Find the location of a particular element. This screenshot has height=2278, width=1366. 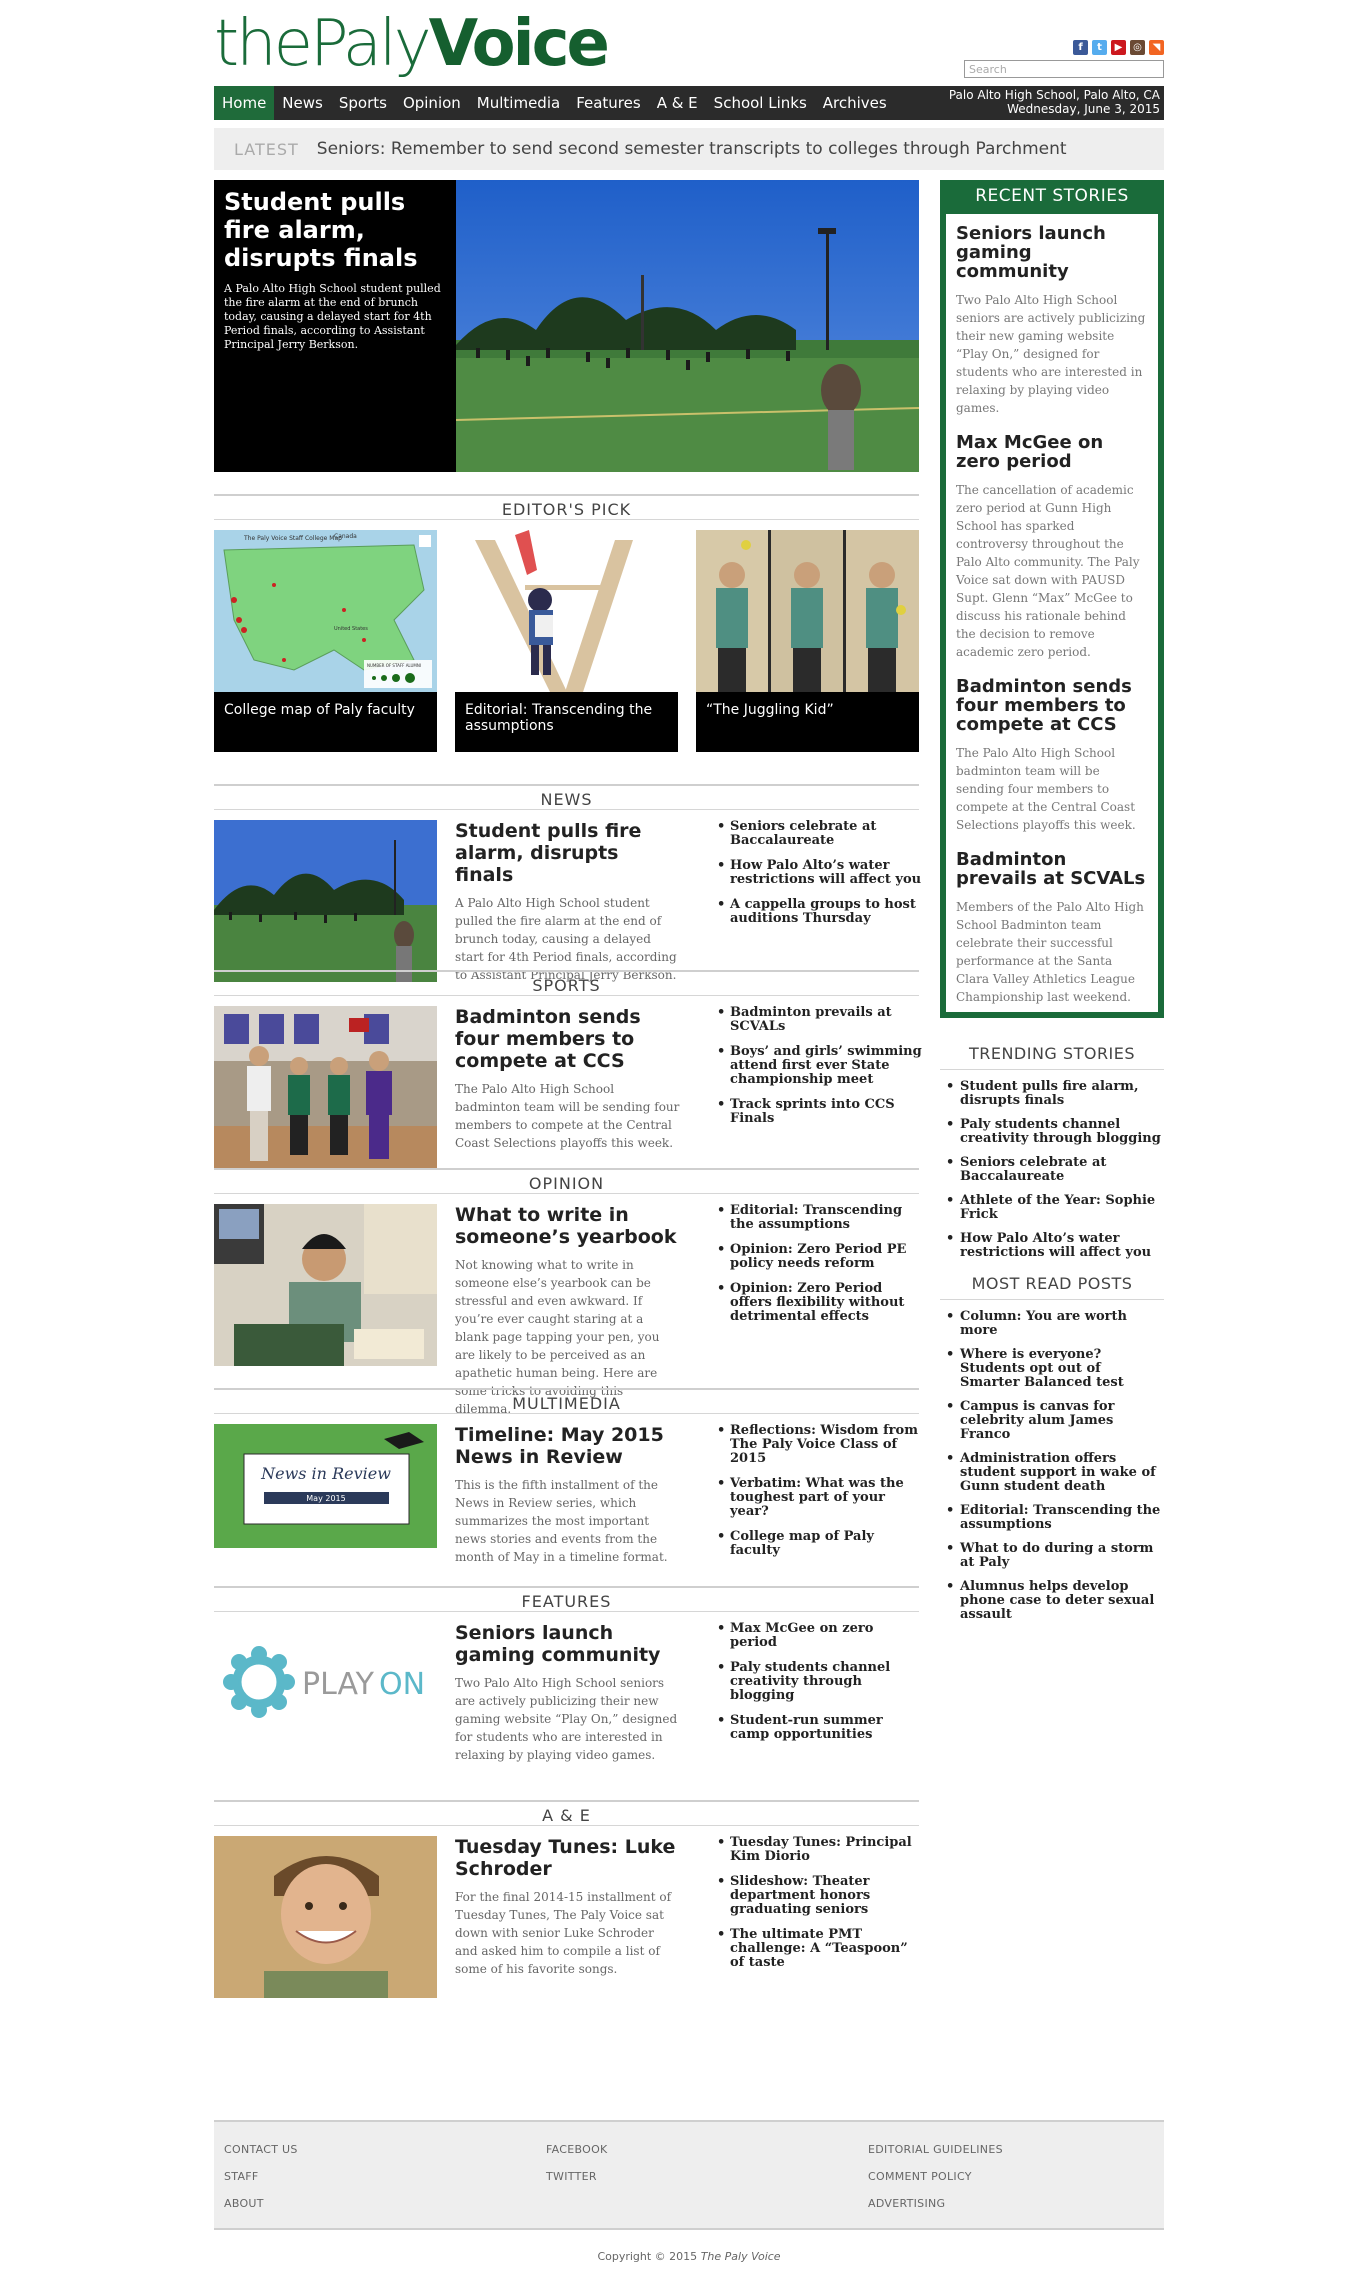

related-link: Seniors celebrate at Baccalaureate is located at coordinates (819, 834).